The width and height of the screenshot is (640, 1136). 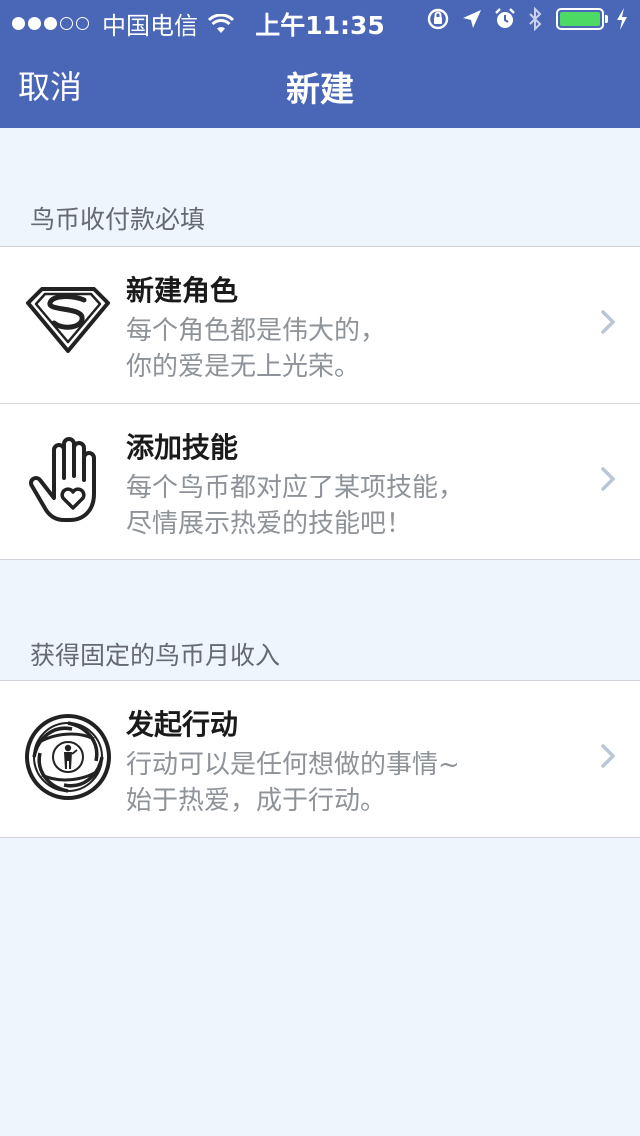 I want to click on superman-shield-icon, so click(x=68, y=320).